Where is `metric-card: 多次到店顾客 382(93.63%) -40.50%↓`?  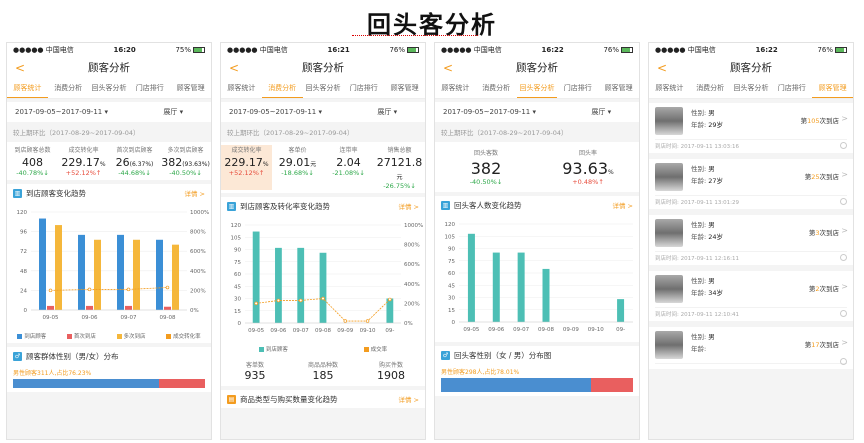
metric-card: 多次到店顾客 382(93.63%) -40.50%↓ is located at coordinates (185, 161).